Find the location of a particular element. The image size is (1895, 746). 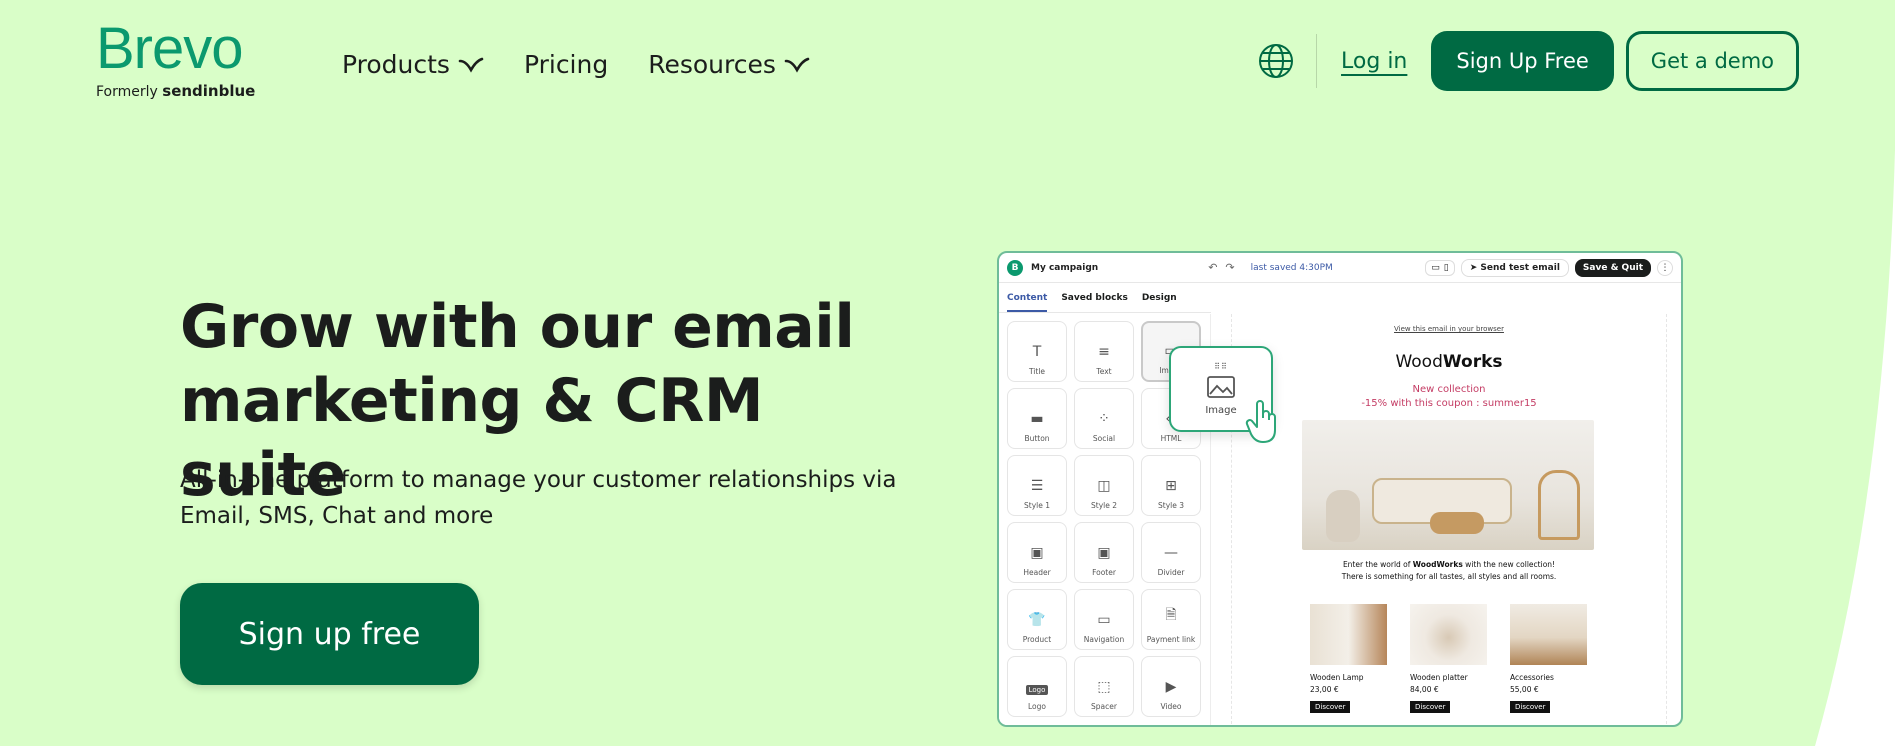

product-name: Wooden platter is located at coordinates (1439, 677).